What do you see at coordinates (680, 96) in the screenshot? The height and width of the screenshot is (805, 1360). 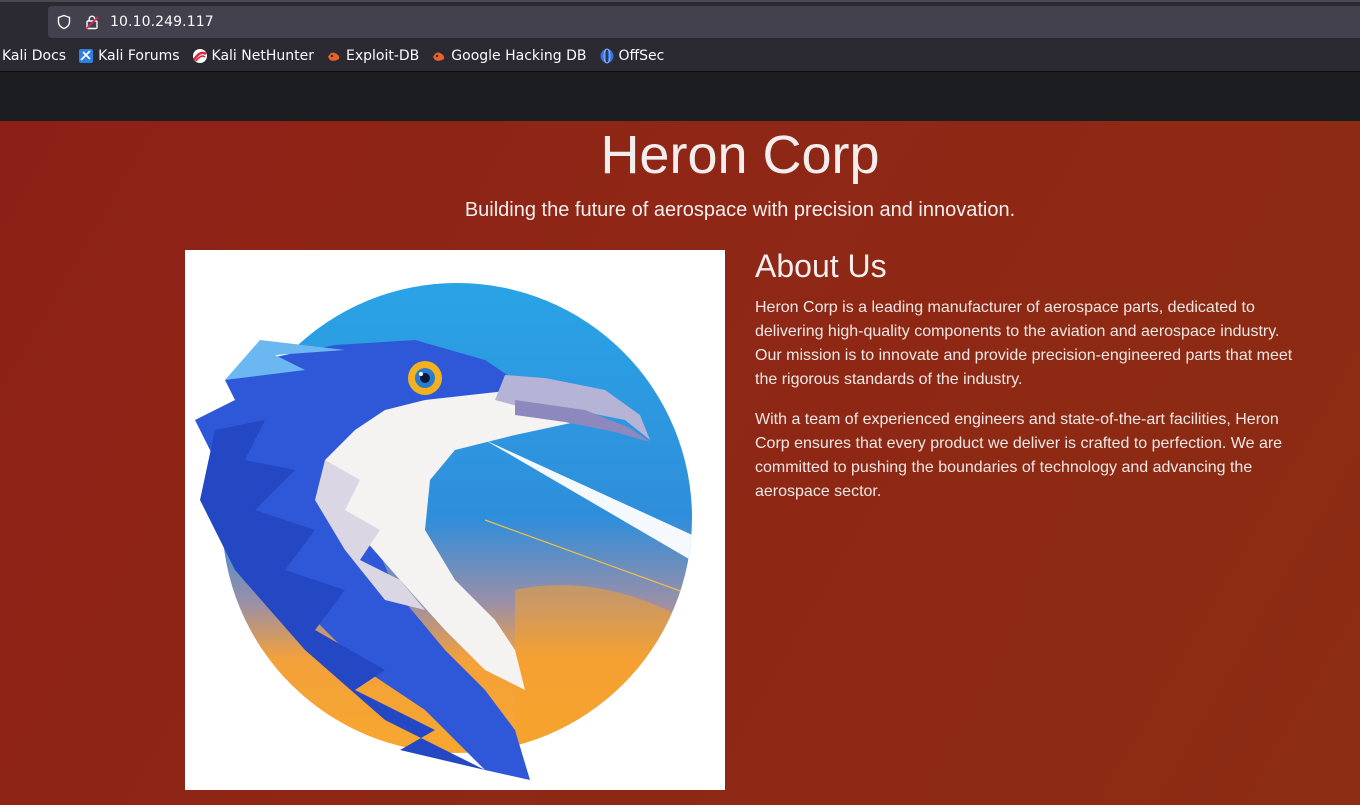 I see `page-header-strip` at bounding box center [680, 96].